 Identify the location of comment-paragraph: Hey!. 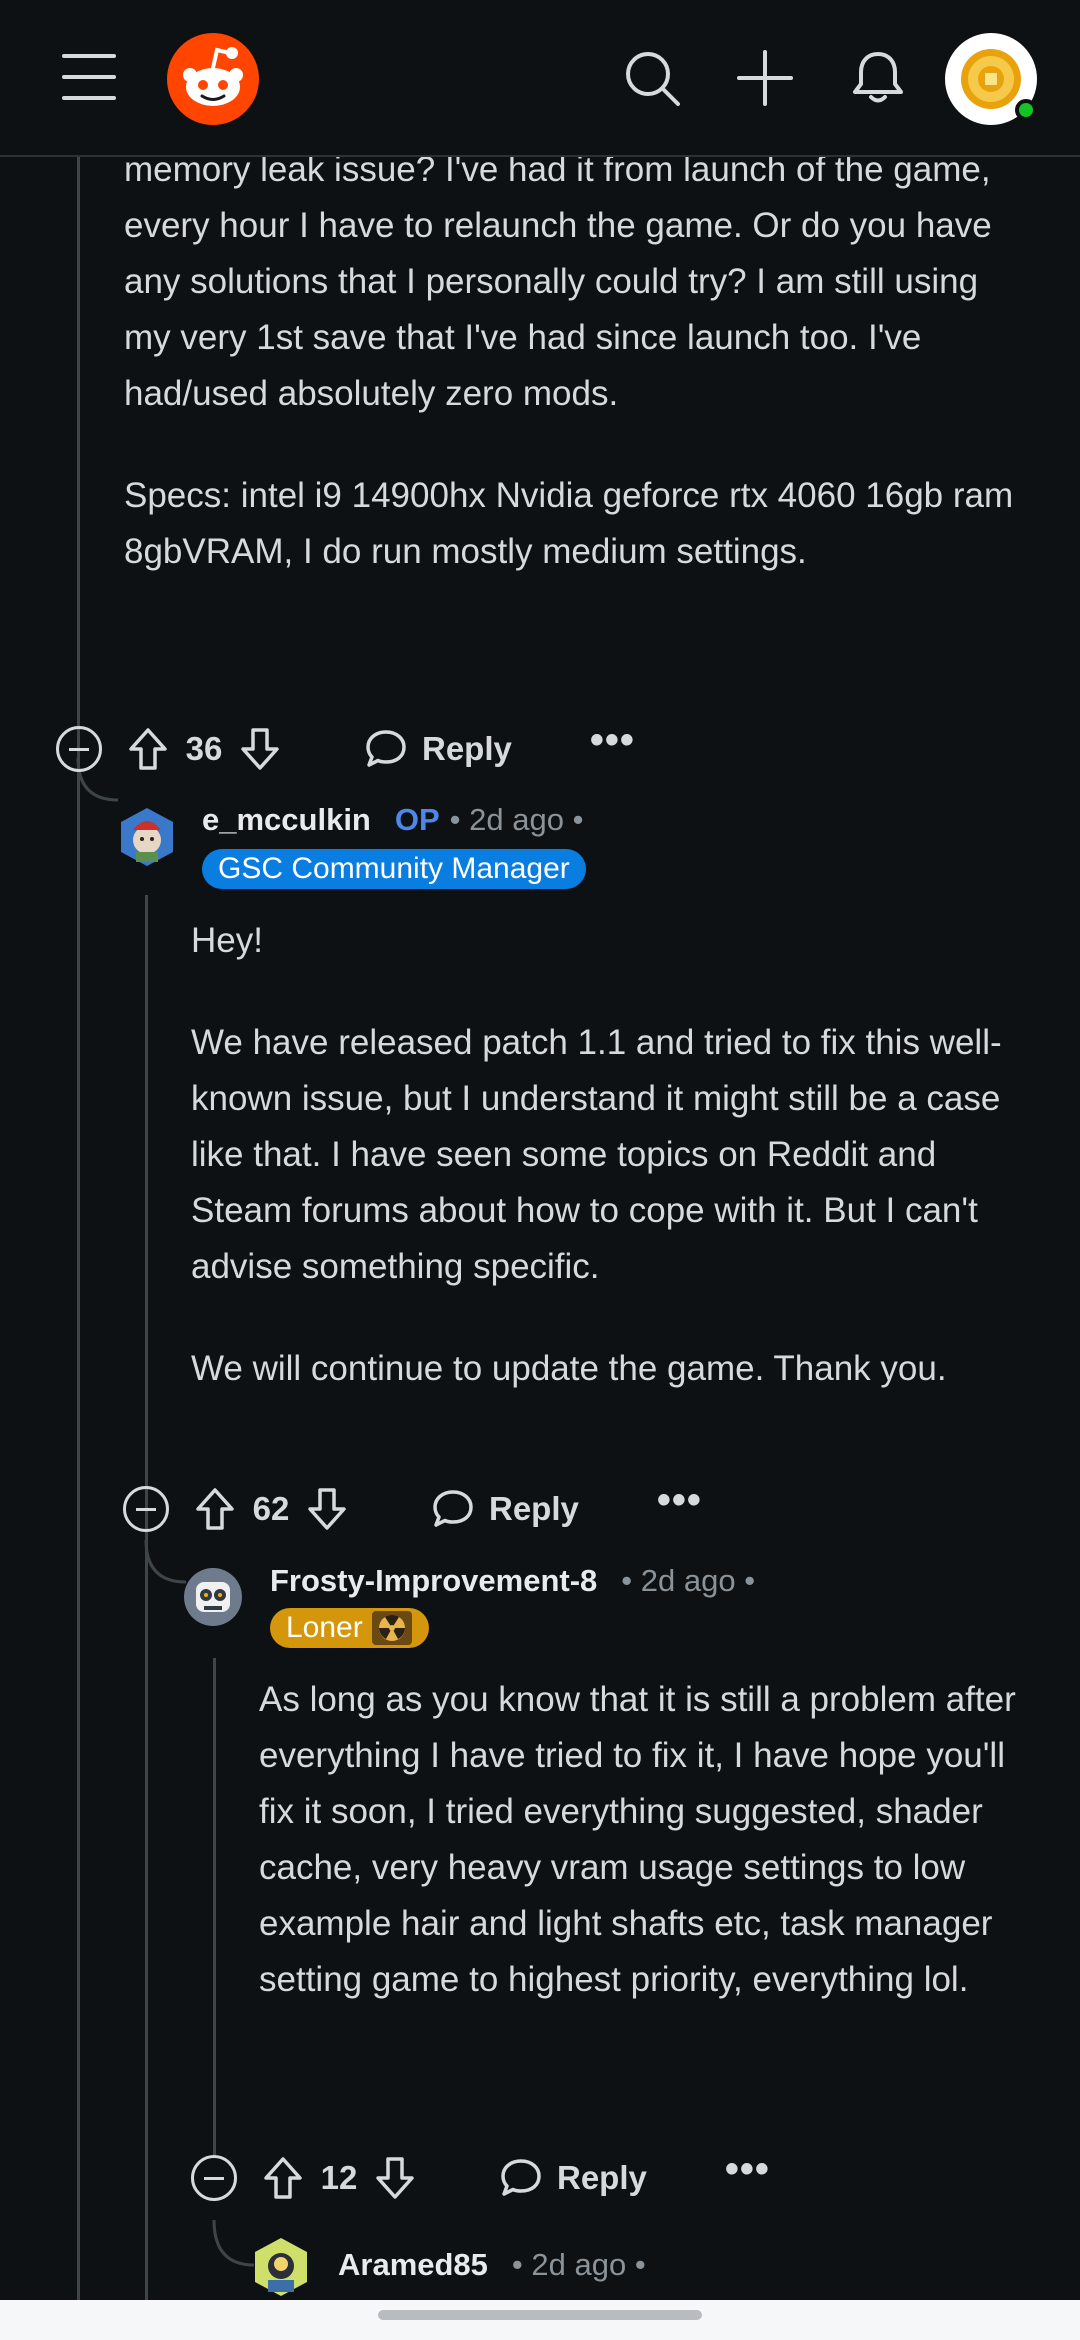
(227, 940).